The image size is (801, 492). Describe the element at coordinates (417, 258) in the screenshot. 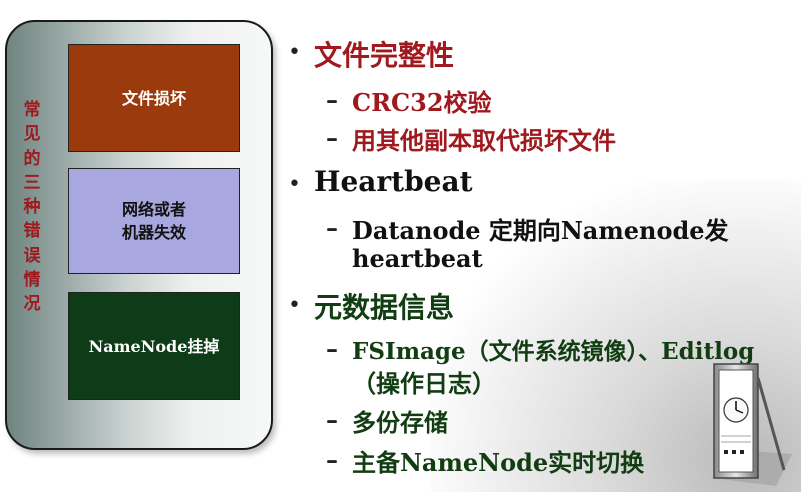

I see `sub-datanode-heartbeat-cont: heartbeat` at that location.